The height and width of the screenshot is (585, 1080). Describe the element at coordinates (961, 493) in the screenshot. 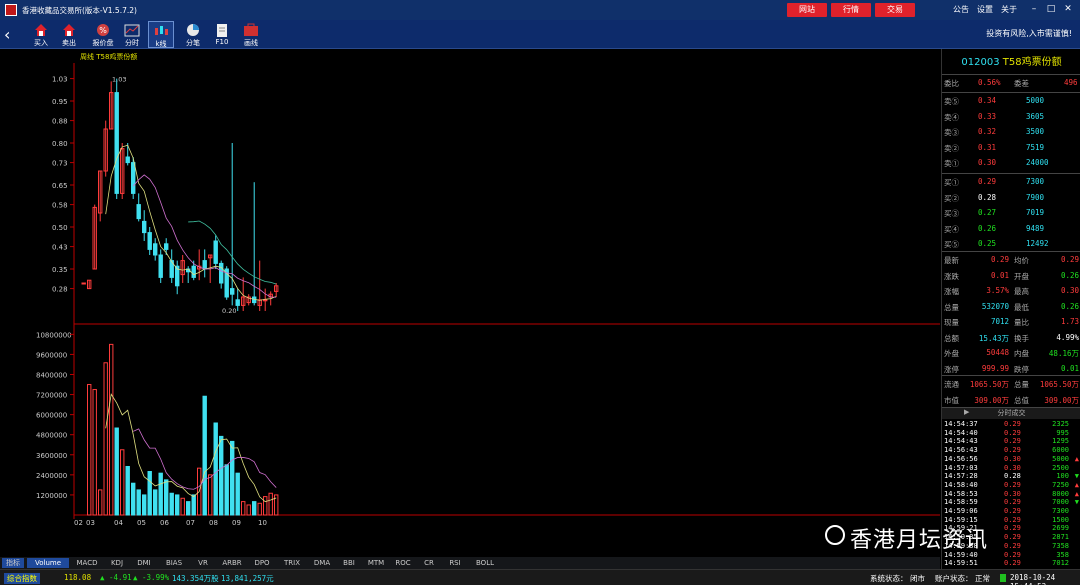

I see `tick-time: 14:58:53` at that location.